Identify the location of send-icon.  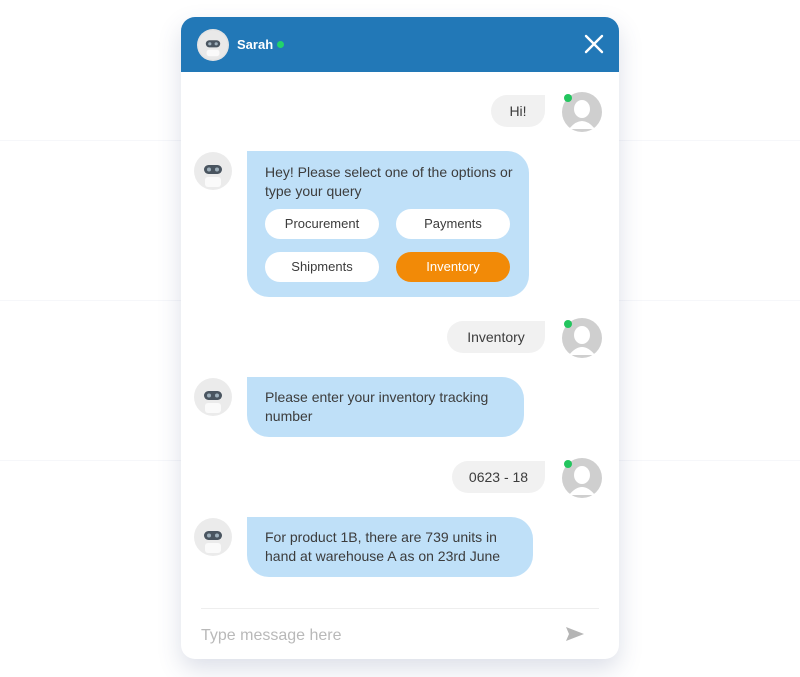
(575, 634).